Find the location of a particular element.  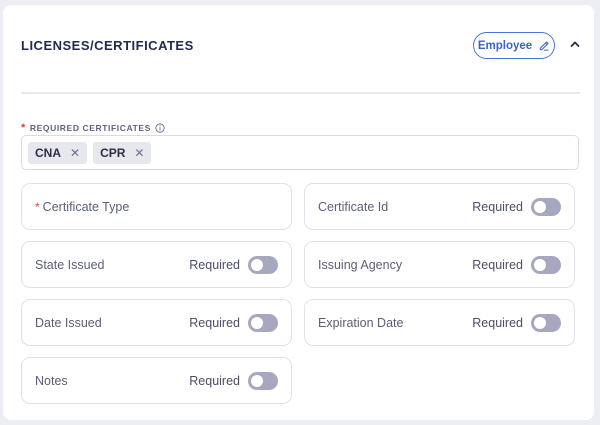

field-certificate-type: * Certificate Type is located at coordinates (156, 206).